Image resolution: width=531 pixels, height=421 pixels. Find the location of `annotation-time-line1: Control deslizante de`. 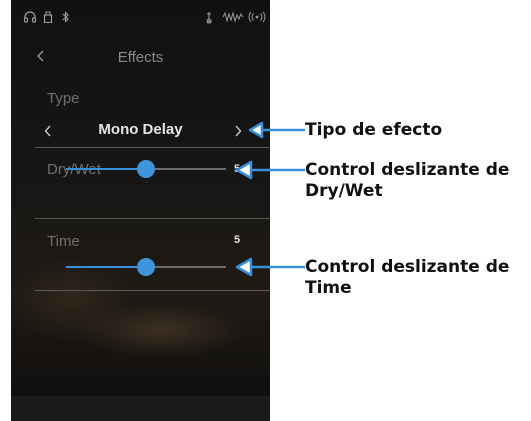

annotation-time-line1: Control deslizante de is located at coordinates (407, 267).